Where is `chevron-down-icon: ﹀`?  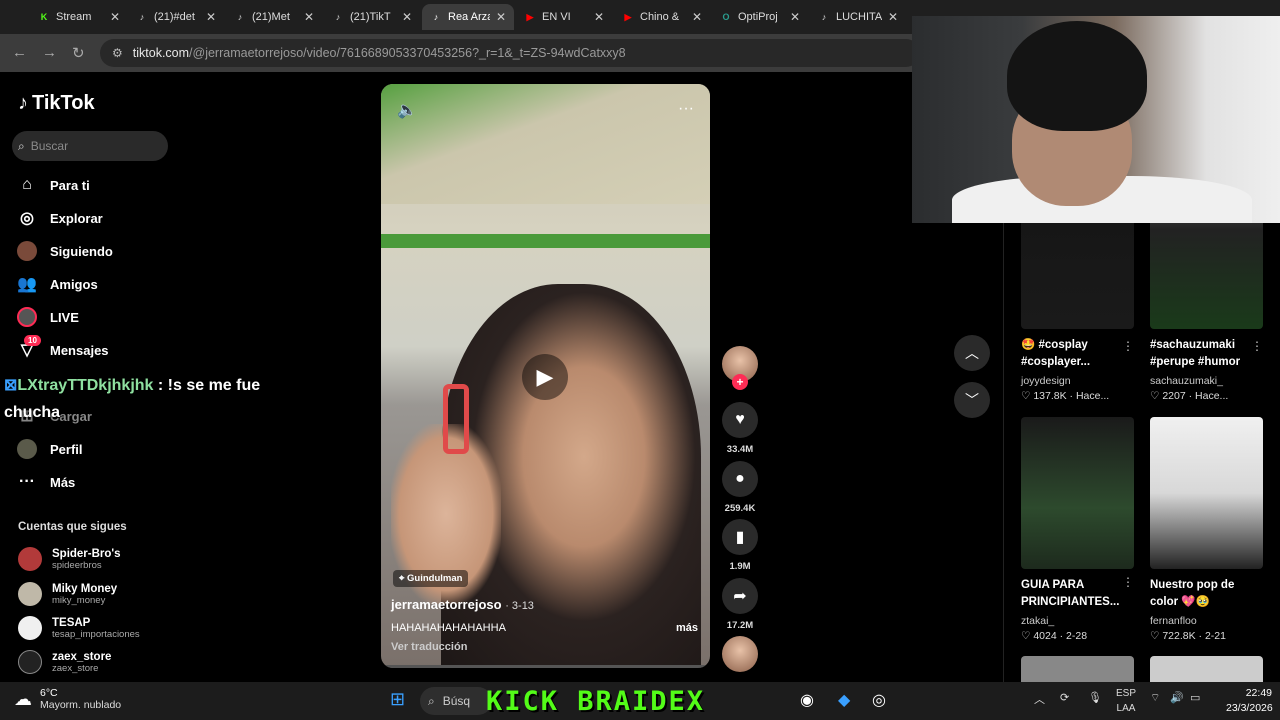 chevron-down-icon: ﹀ is located at coordinates (972, 400).